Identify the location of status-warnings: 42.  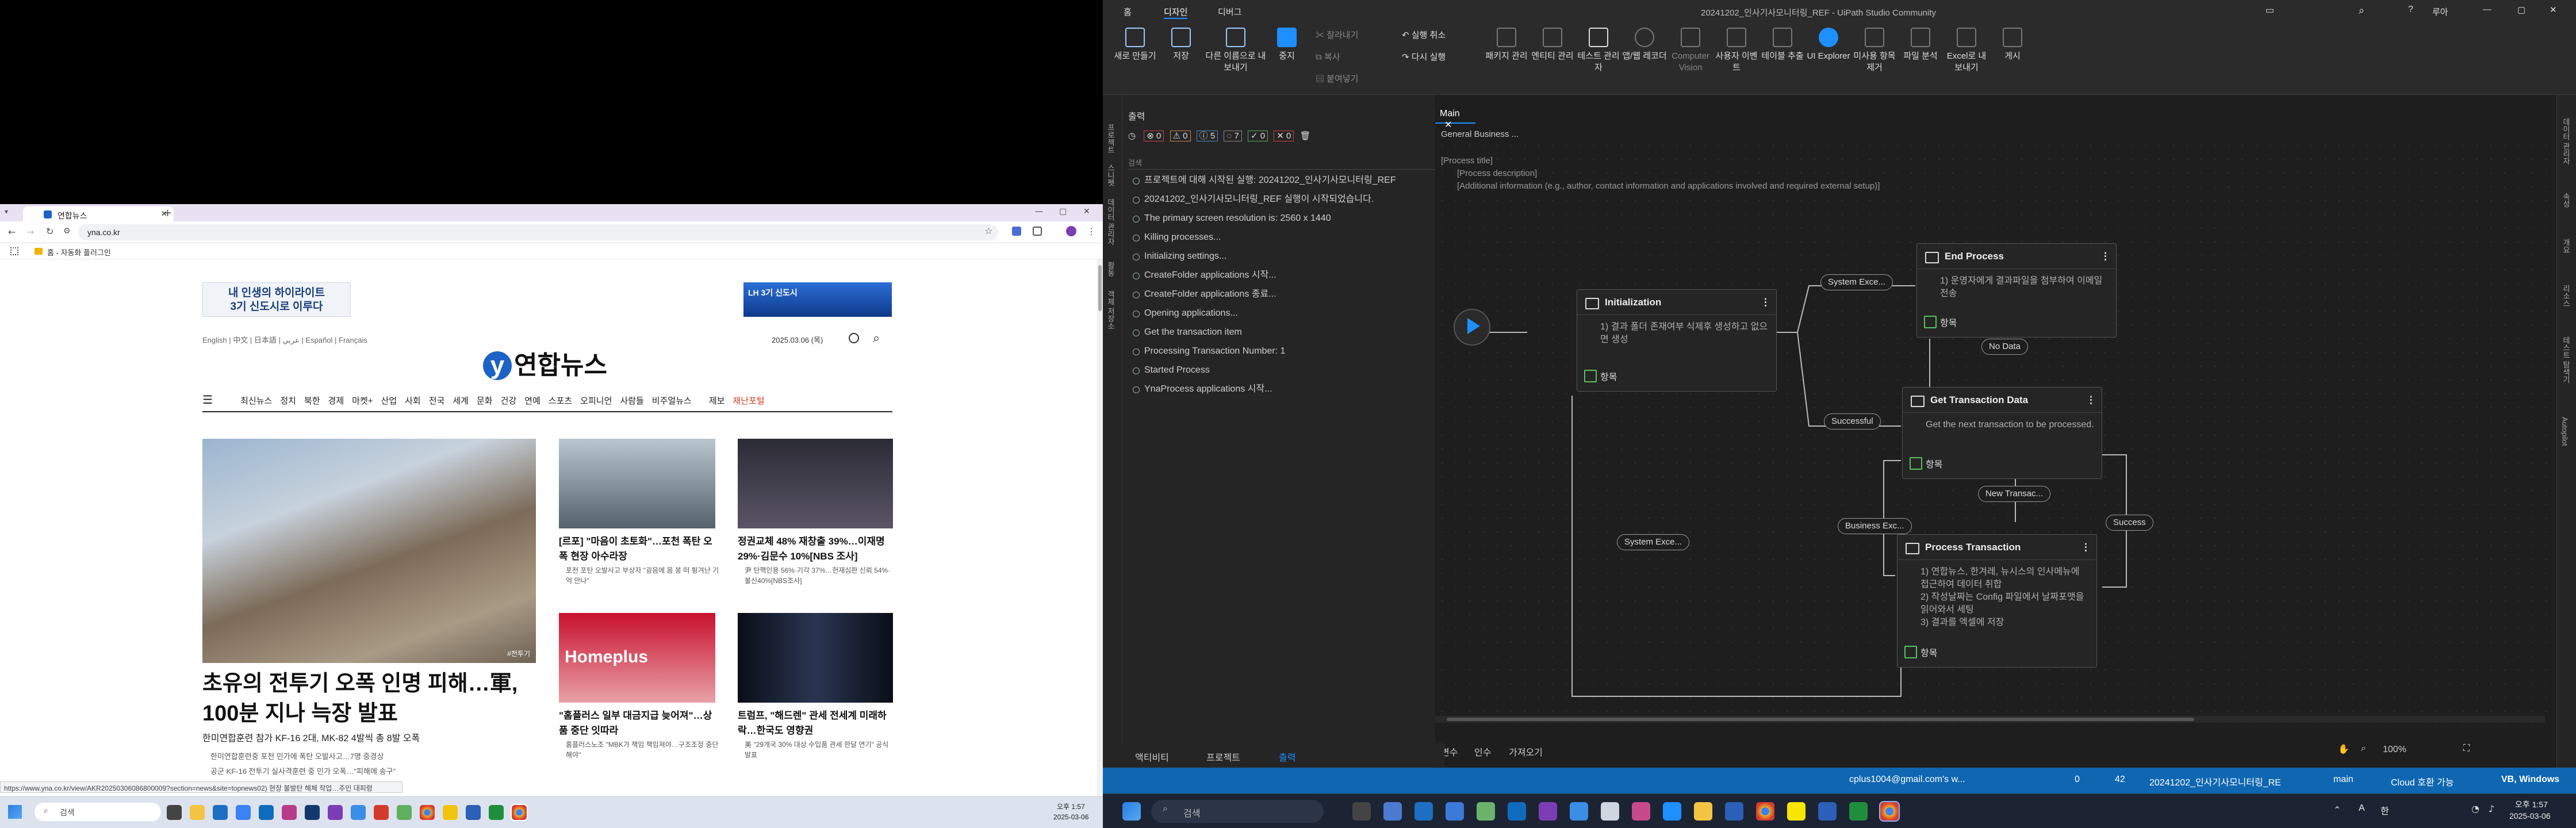
(2120, 780).